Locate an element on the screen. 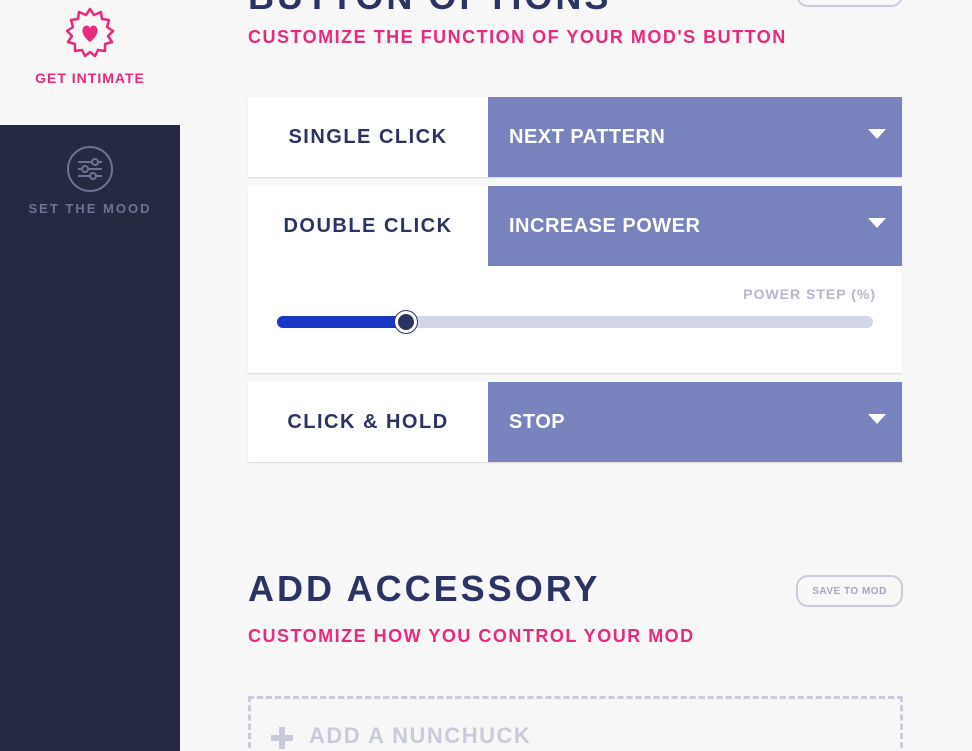 The height and width of the screenshot is (751, 972). button-option-row-click-and-hold: CLICK & HOLD STOP is located at coordinates (575, 422).